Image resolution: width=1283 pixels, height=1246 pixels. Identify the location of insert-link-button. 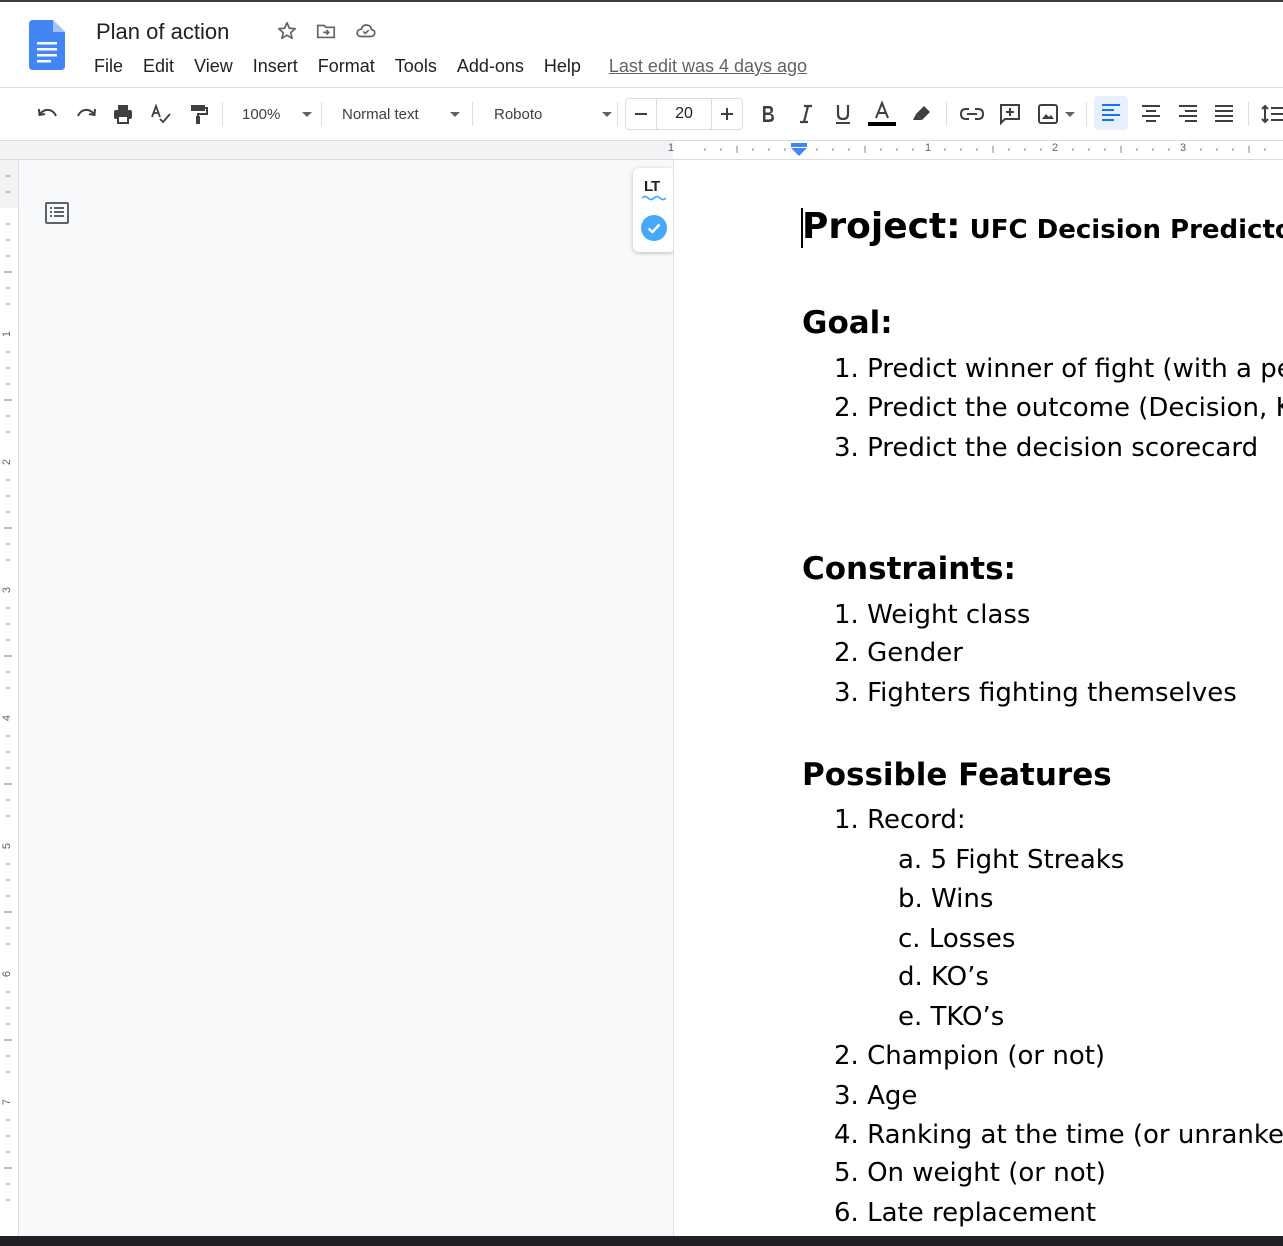
(972, 114).